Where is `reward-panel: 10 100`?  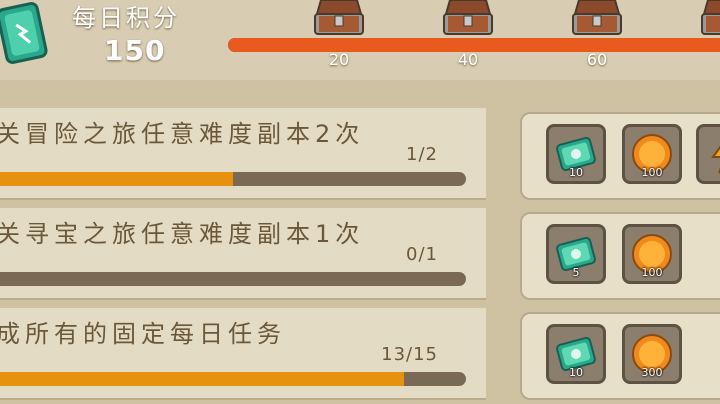 reward-panel: 10 100 is located at coordinates (620, 156).